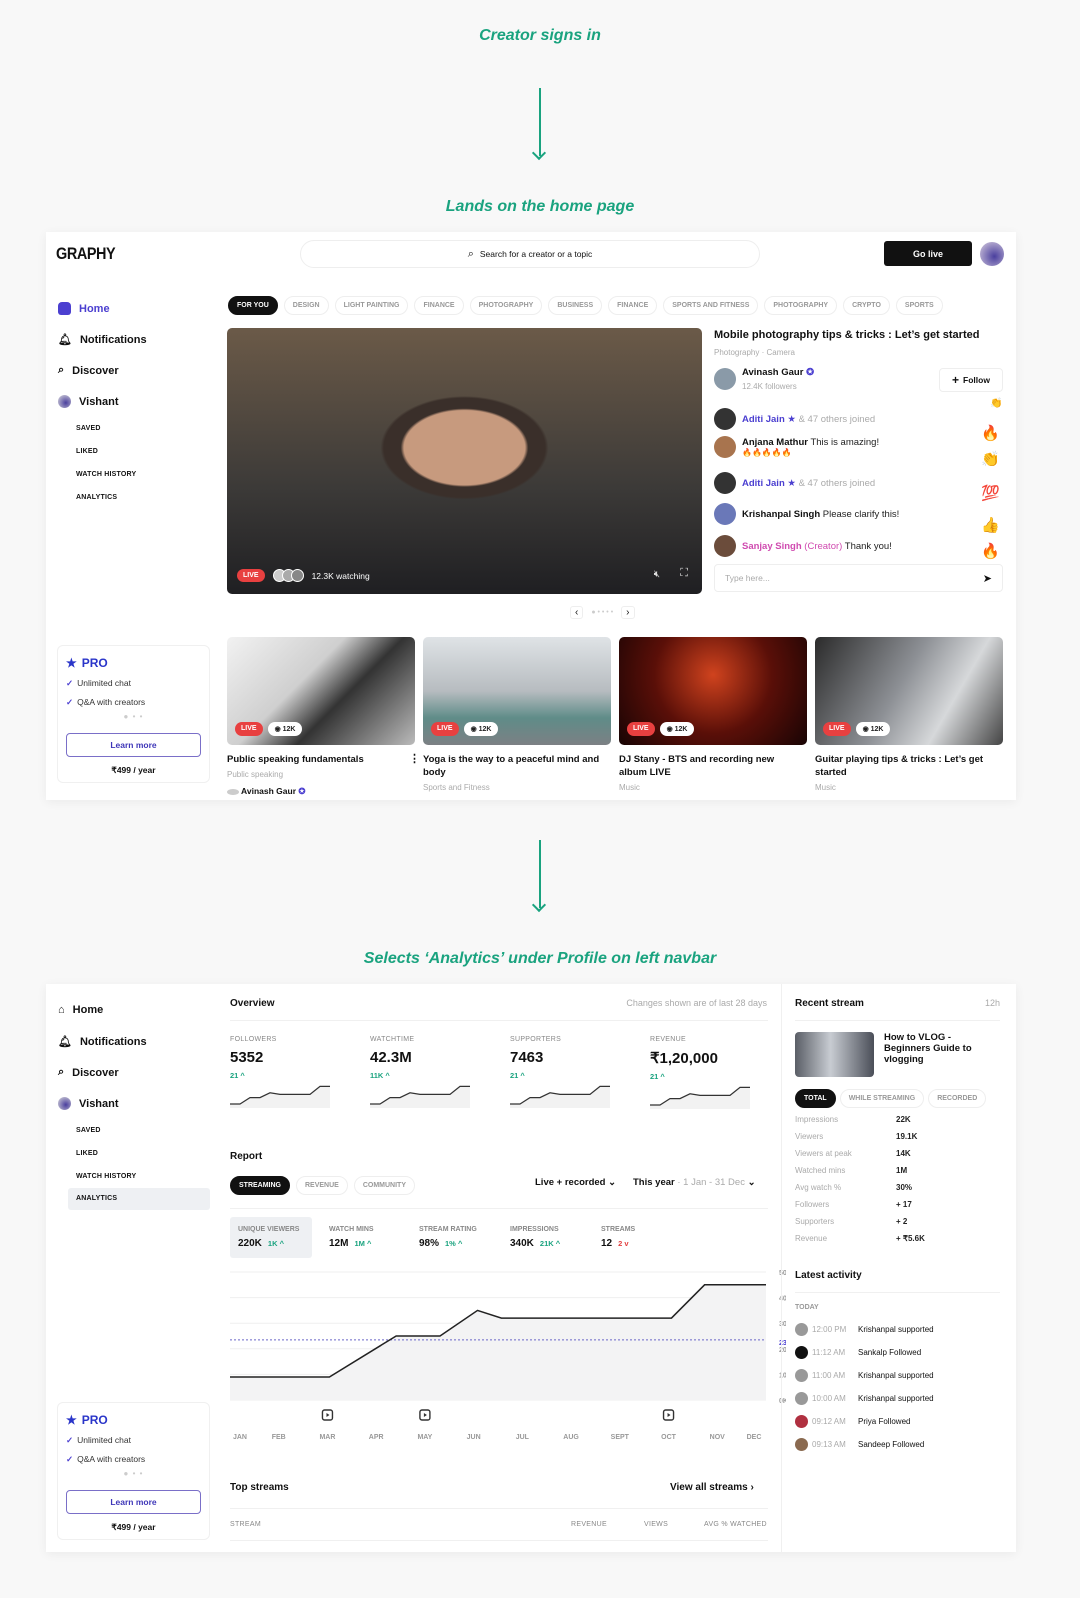  Describe the element at coordinates (575, 305) in the screenshot. I see `chip-category: BUSINESS` at that location.